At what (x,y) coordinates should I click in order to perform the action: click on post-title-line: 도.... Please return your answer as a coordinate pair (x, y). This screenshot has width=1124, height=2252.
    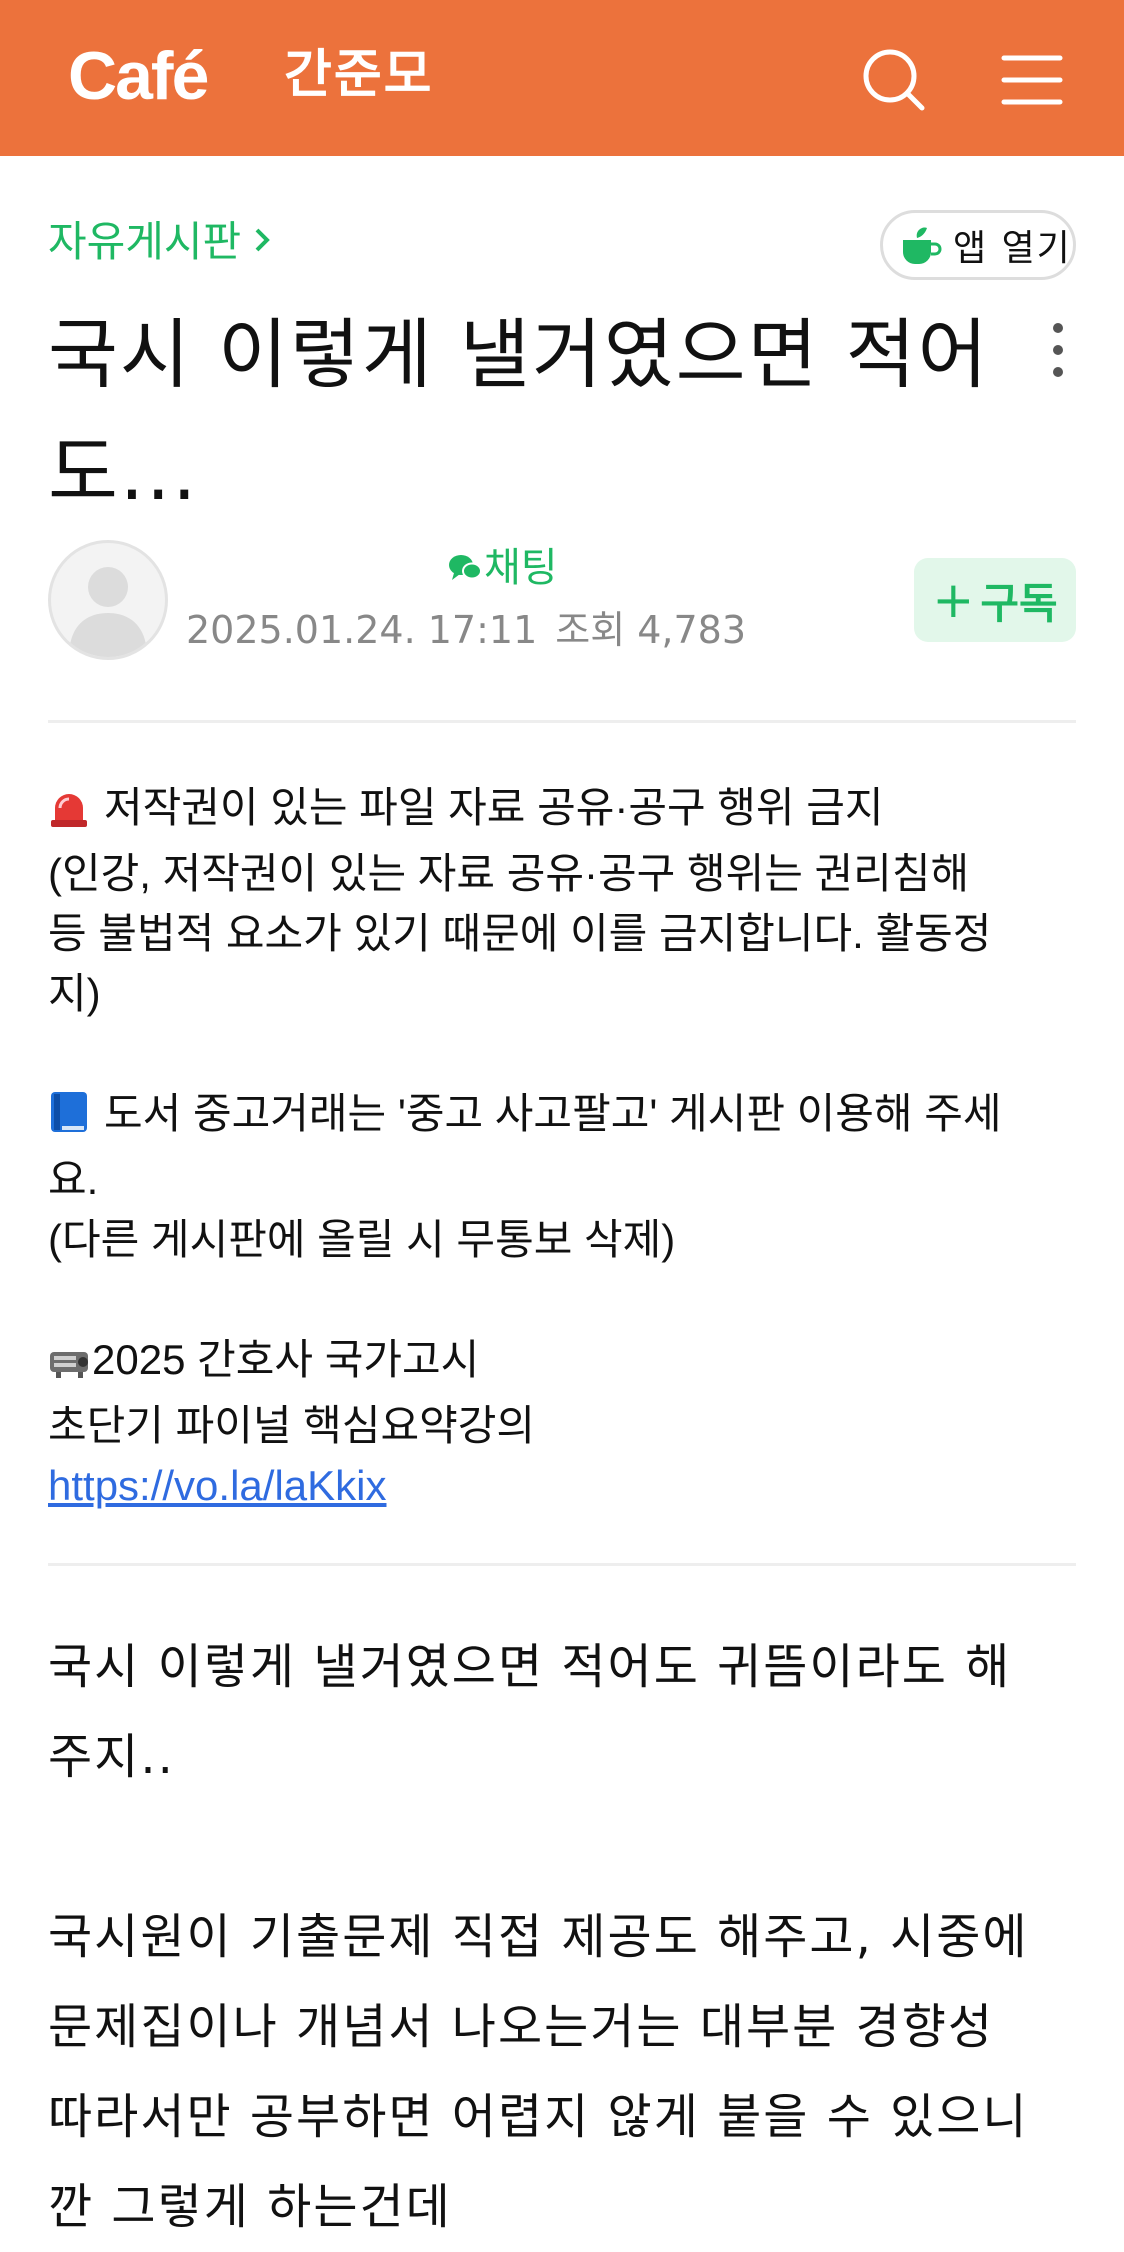
    Looking at the image, I should click on (123, 472).